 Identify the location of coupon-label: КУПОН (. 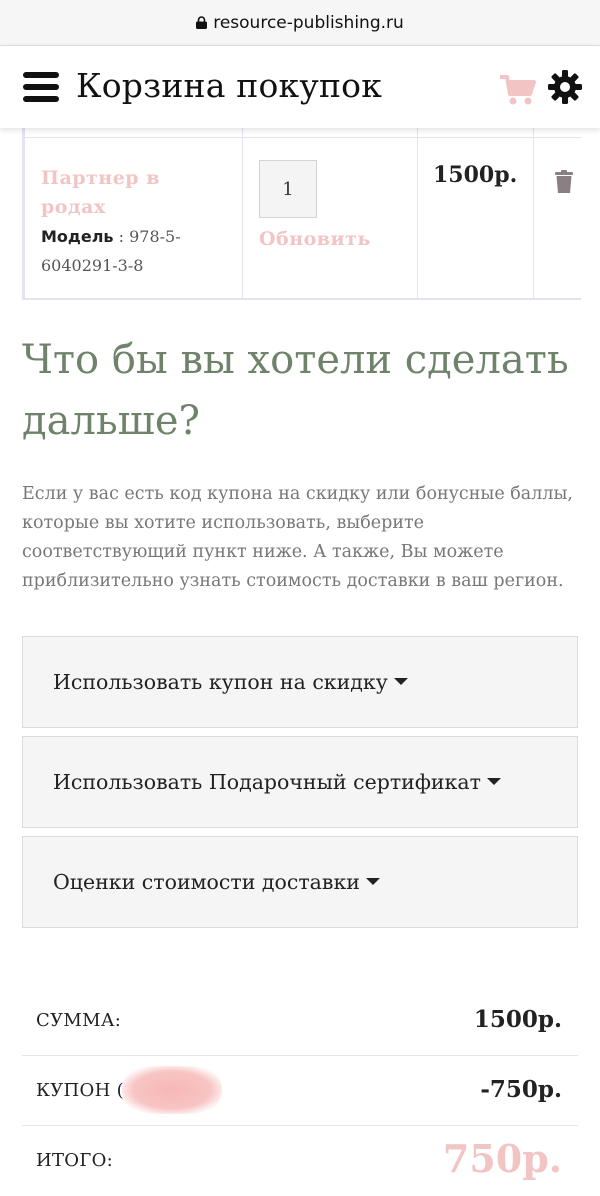
(80, 1090).